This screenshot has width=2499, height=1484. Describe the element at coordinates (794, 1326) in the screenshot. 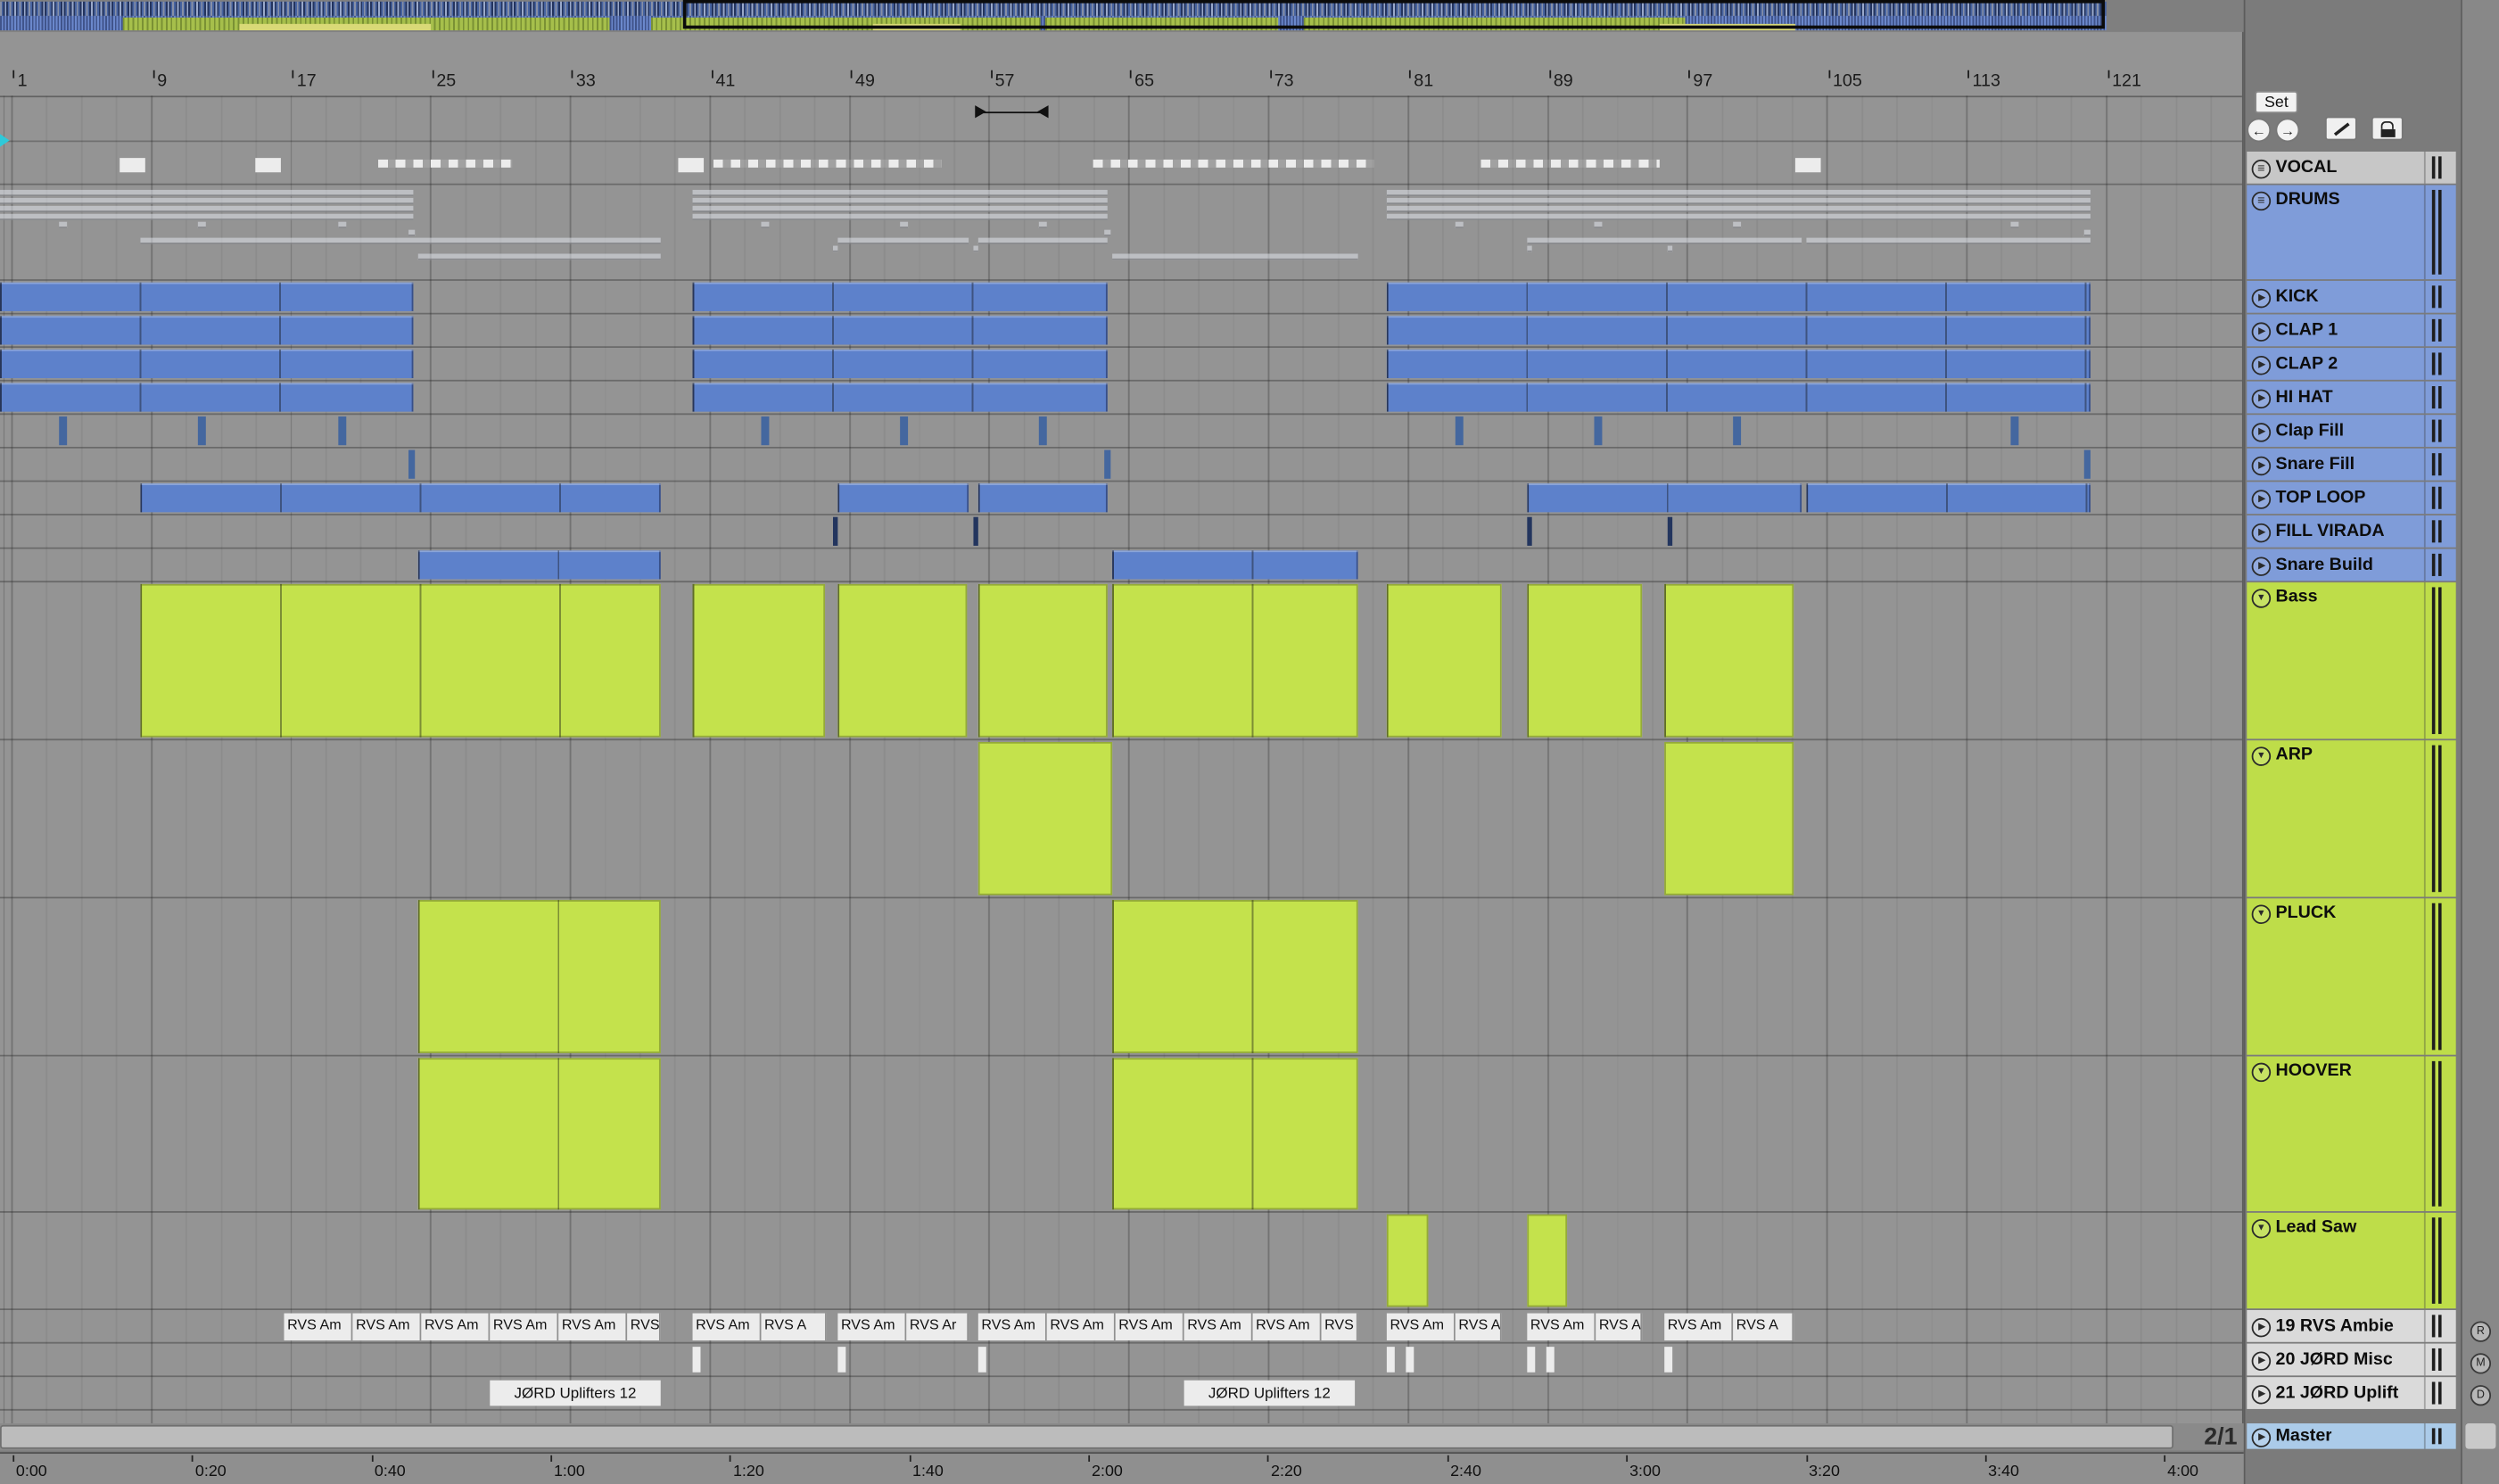

I see `clip-rvs: RVS A` at that location.